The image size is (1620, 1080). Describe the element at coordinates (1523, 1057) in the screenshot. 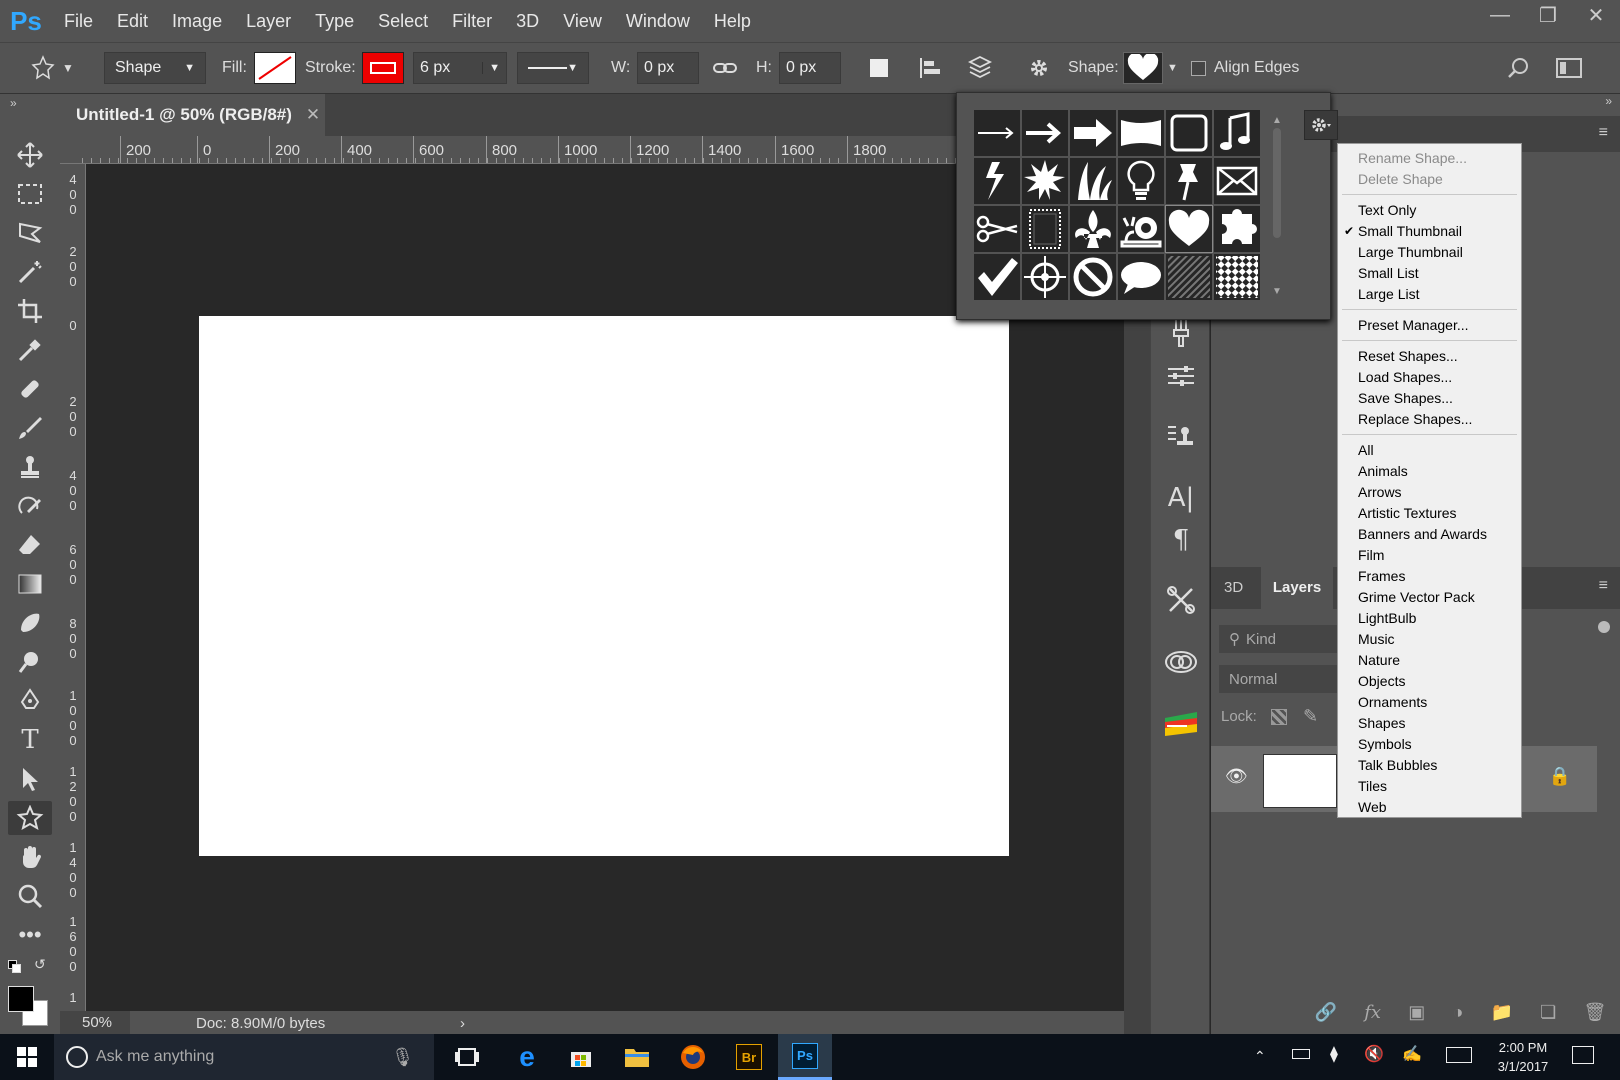

I see `clock: 2:00 PM 3/1/2017` at that location.